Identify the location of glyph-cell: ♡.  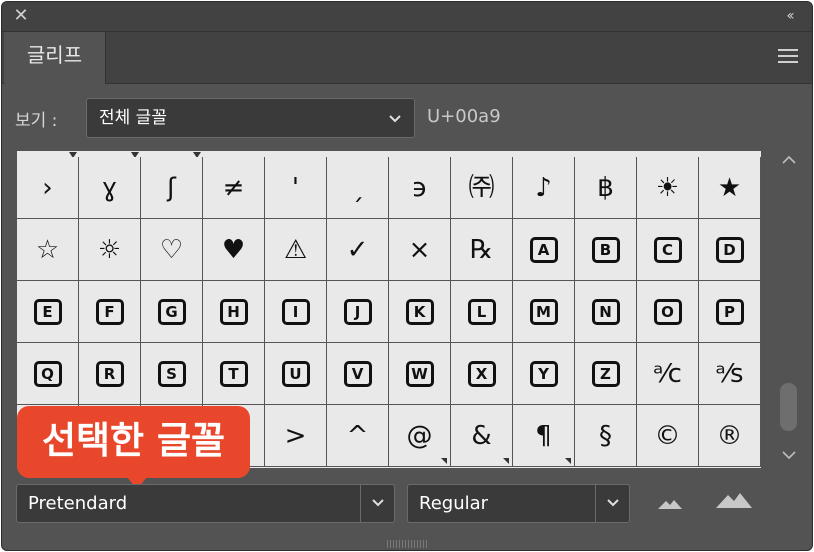
(172, 250).